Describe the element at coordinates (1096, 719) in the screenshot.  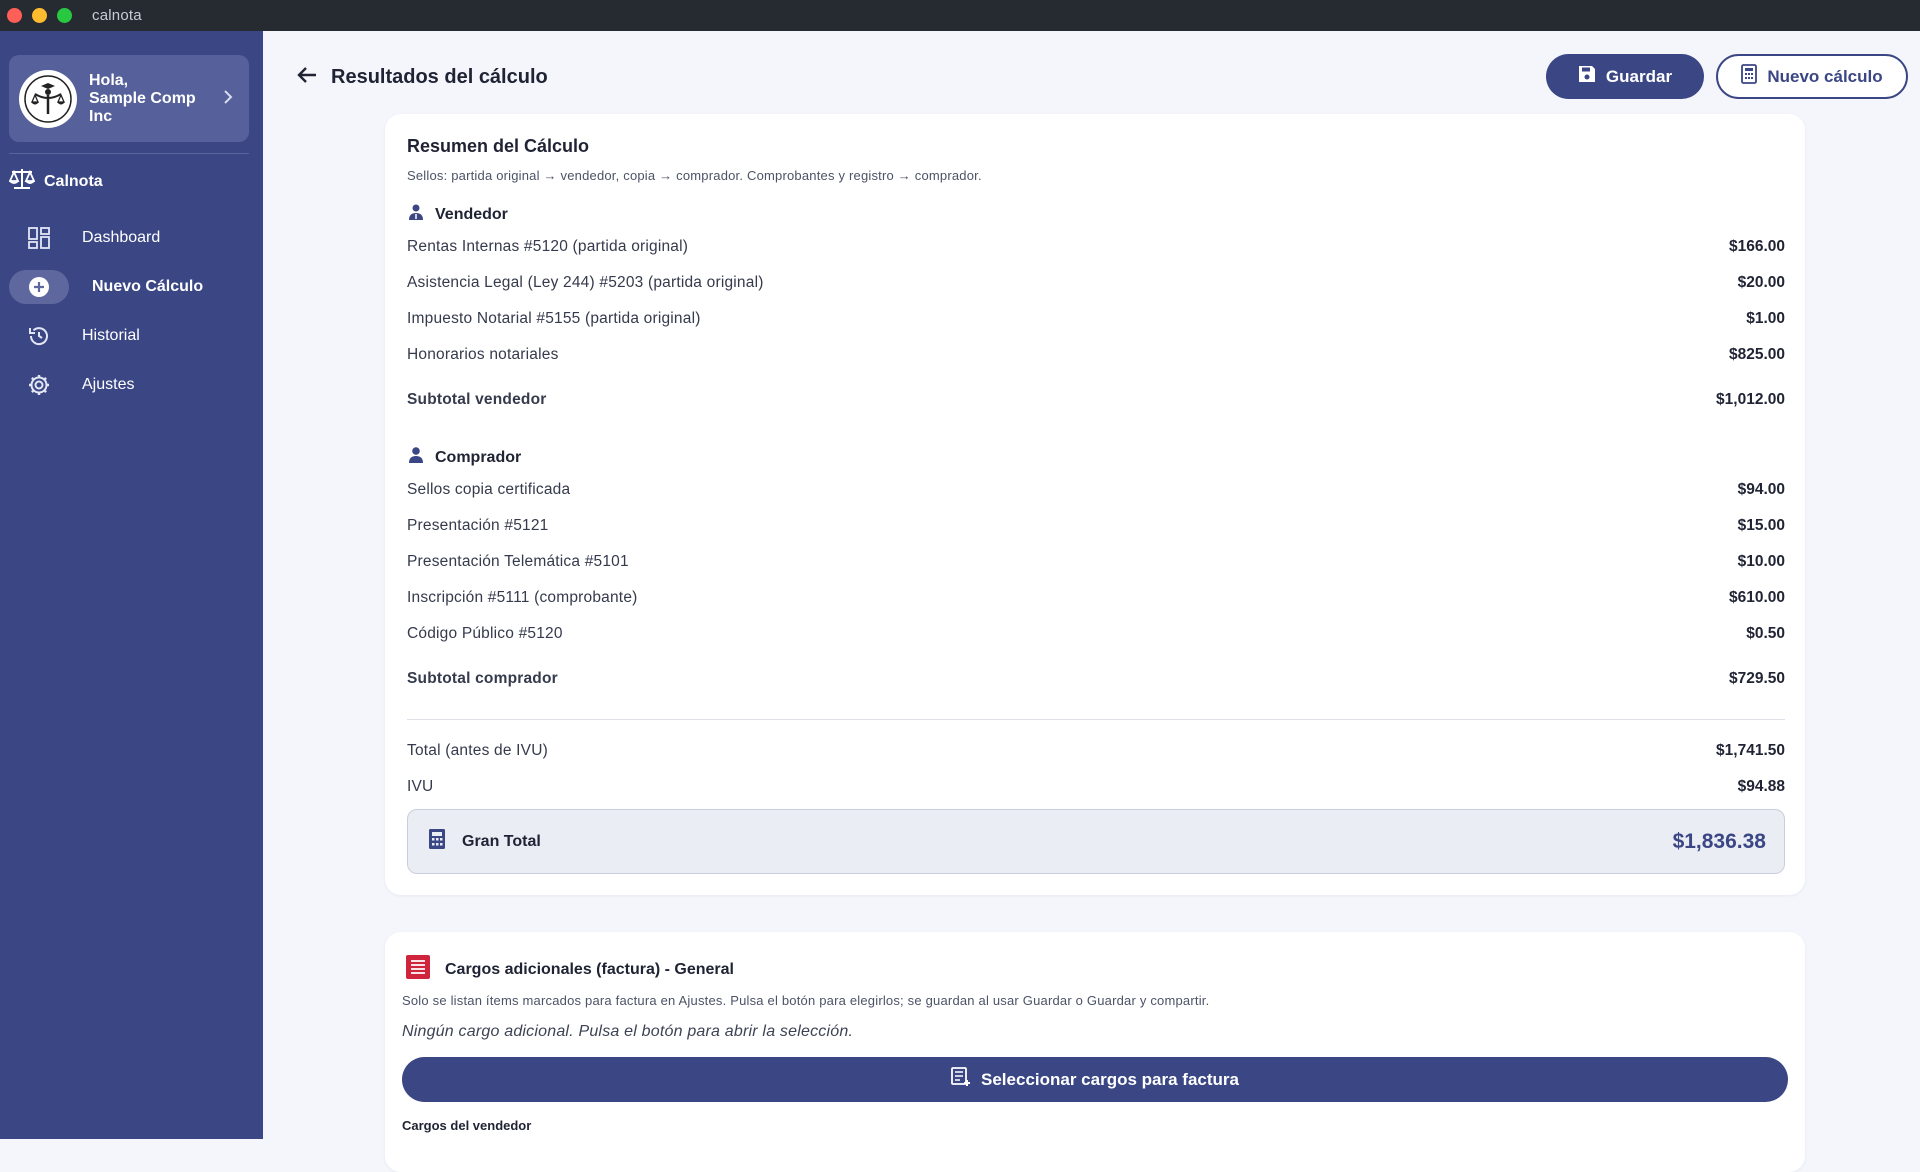
I see `summary-divider` at that location.